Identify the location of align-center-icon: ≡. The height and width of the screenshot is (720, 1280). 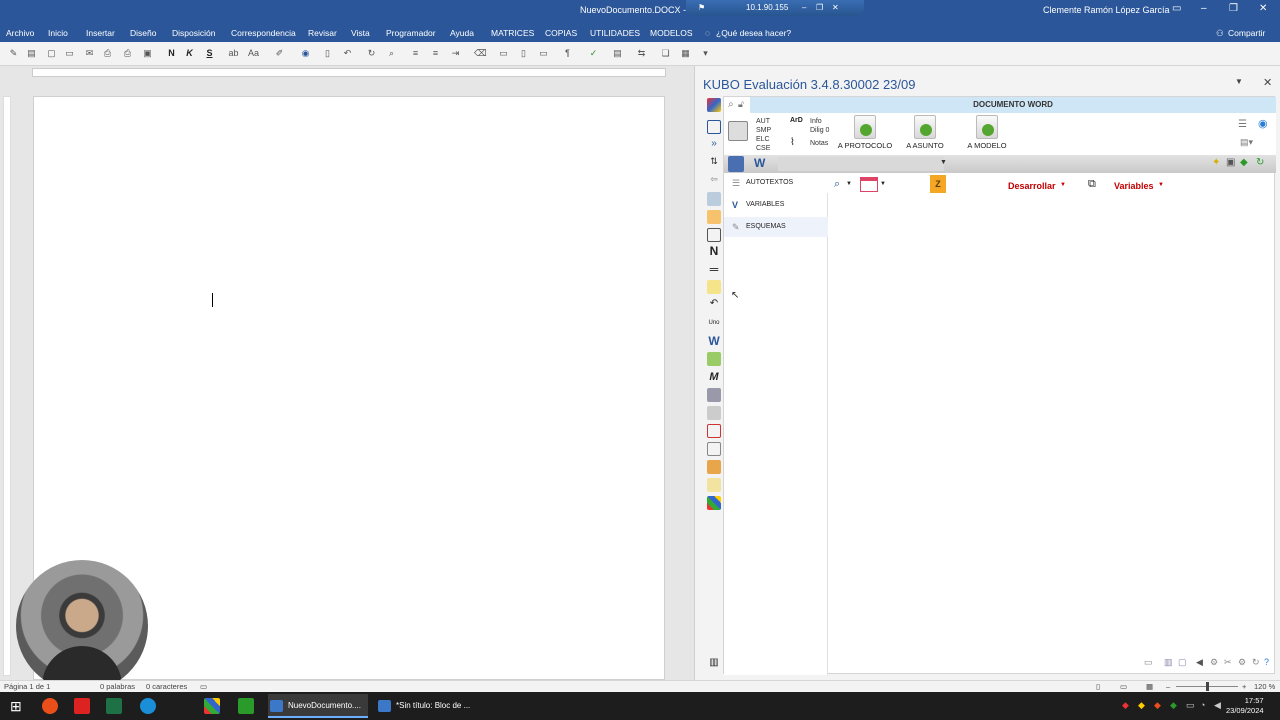
(435, 53).